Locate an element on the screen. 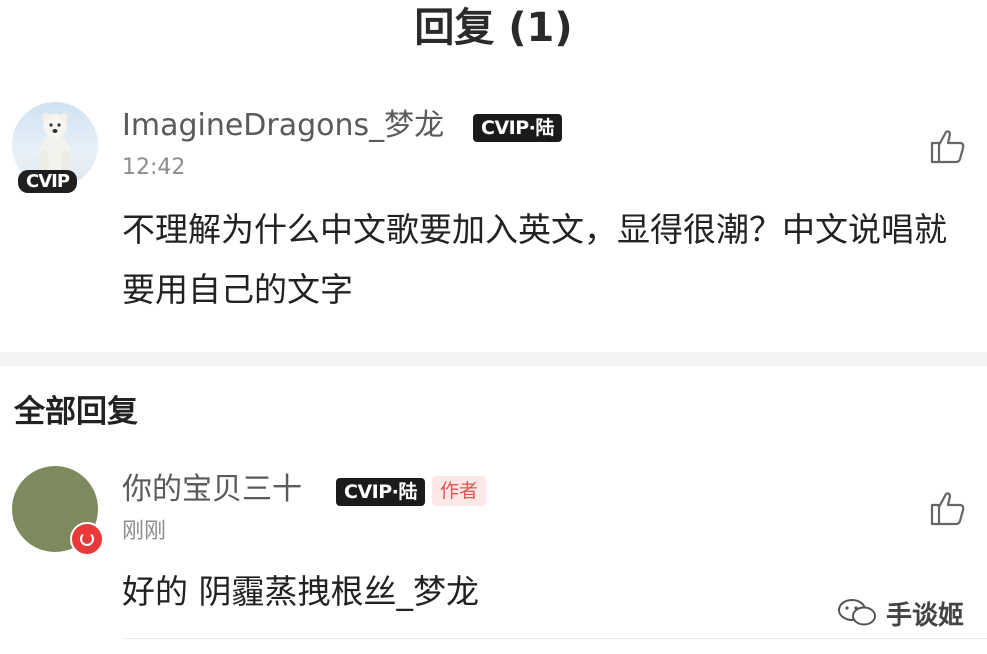 The width and height of the screenshot is (987, 654). comment-timestamp: 12:42 is located at coordinates (154, 167).